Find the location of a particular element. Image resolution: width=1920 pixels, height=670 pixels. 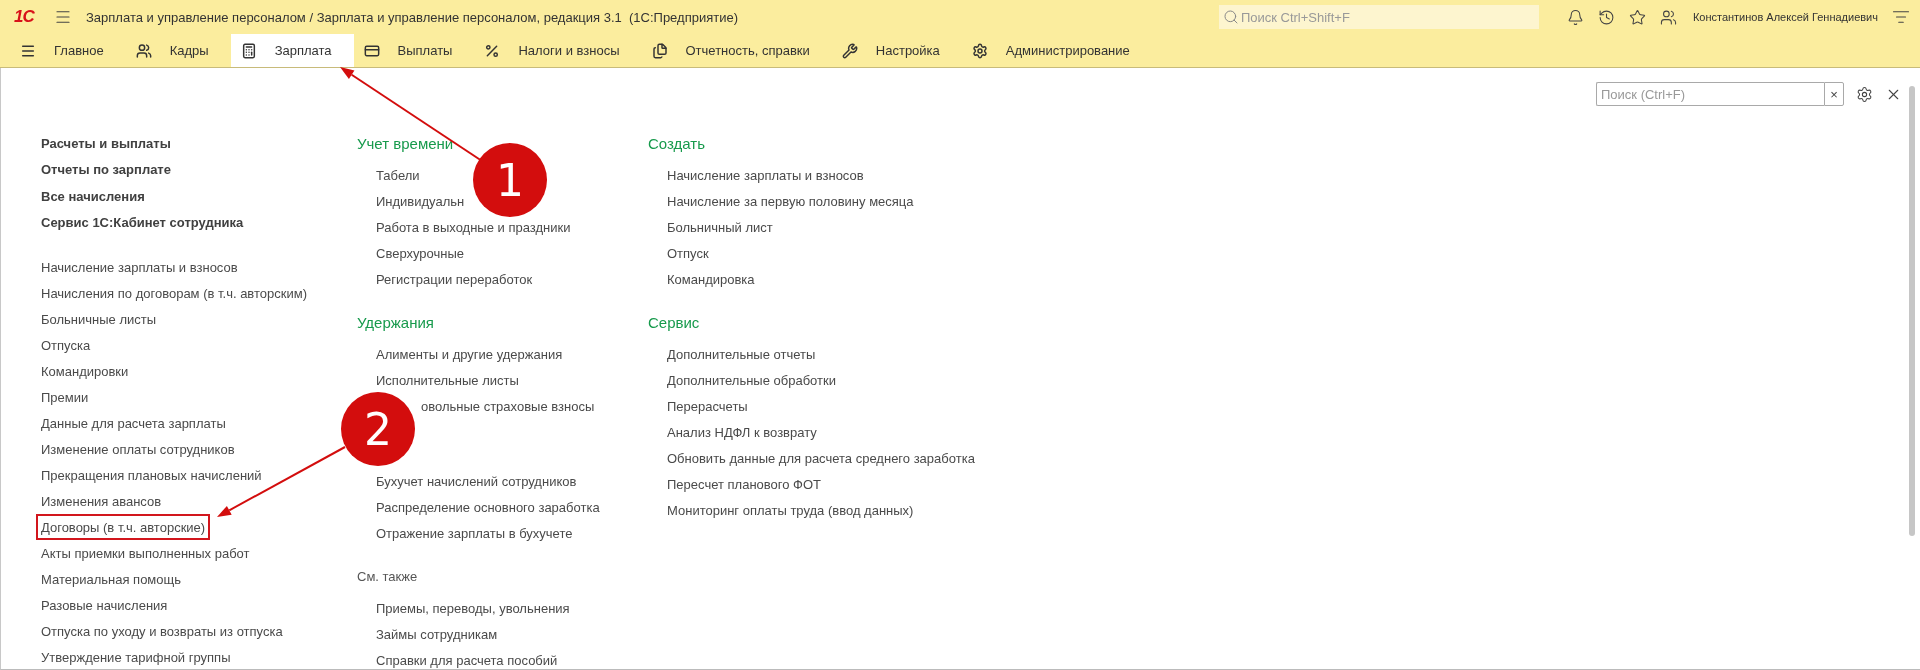

menu-link: Больничные листы is located at coordinates (99, 319).